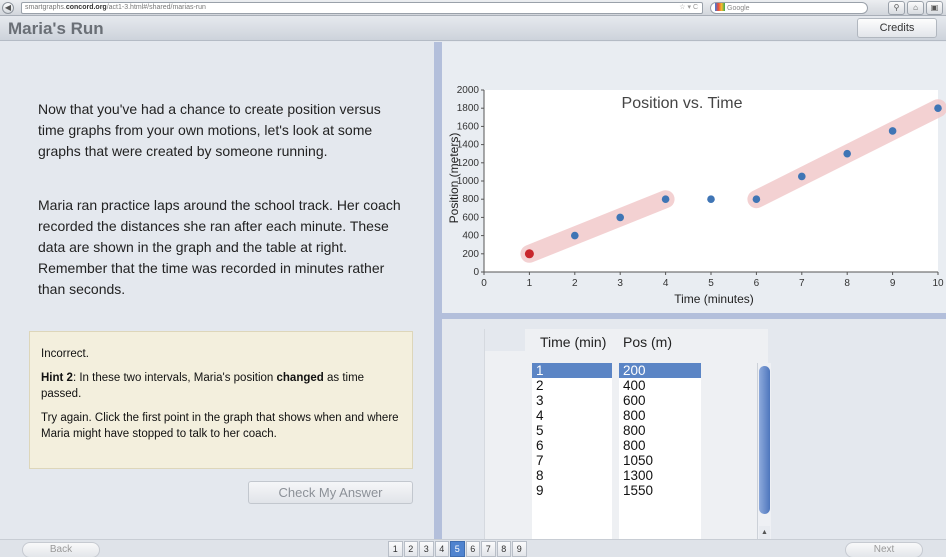  I want to click on next-button: Next, so click(884, 549).